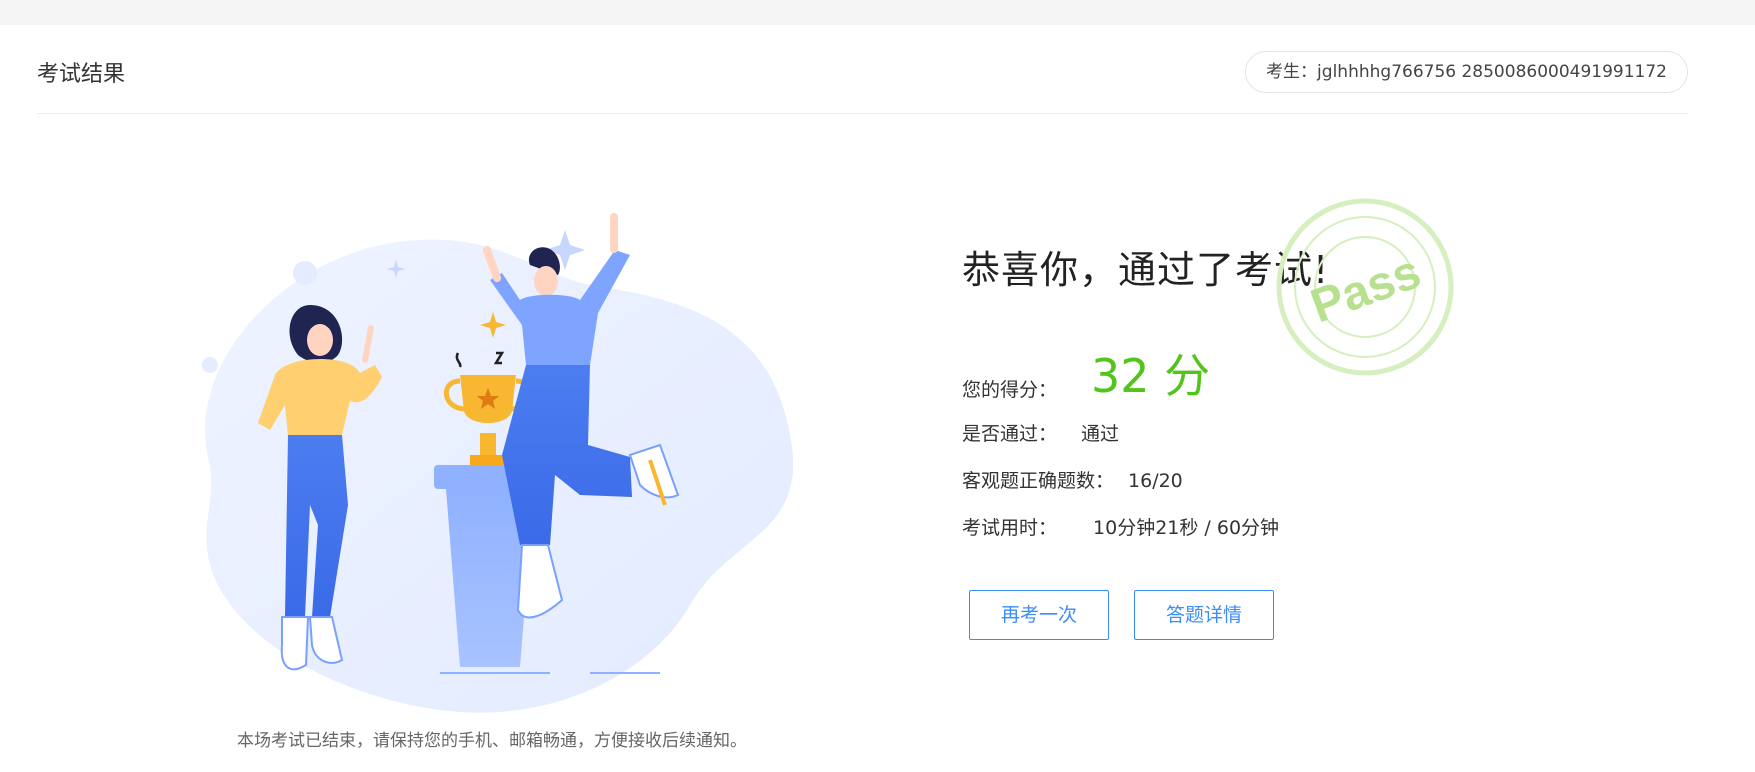 The image size is (1755, 772). Describe the element at coordinates (492, 741) in the screenshot. I see `footer-note: 本场考试已结束，请保持您的手机、邮箱畅通，方便接收后续通知。` at that location.